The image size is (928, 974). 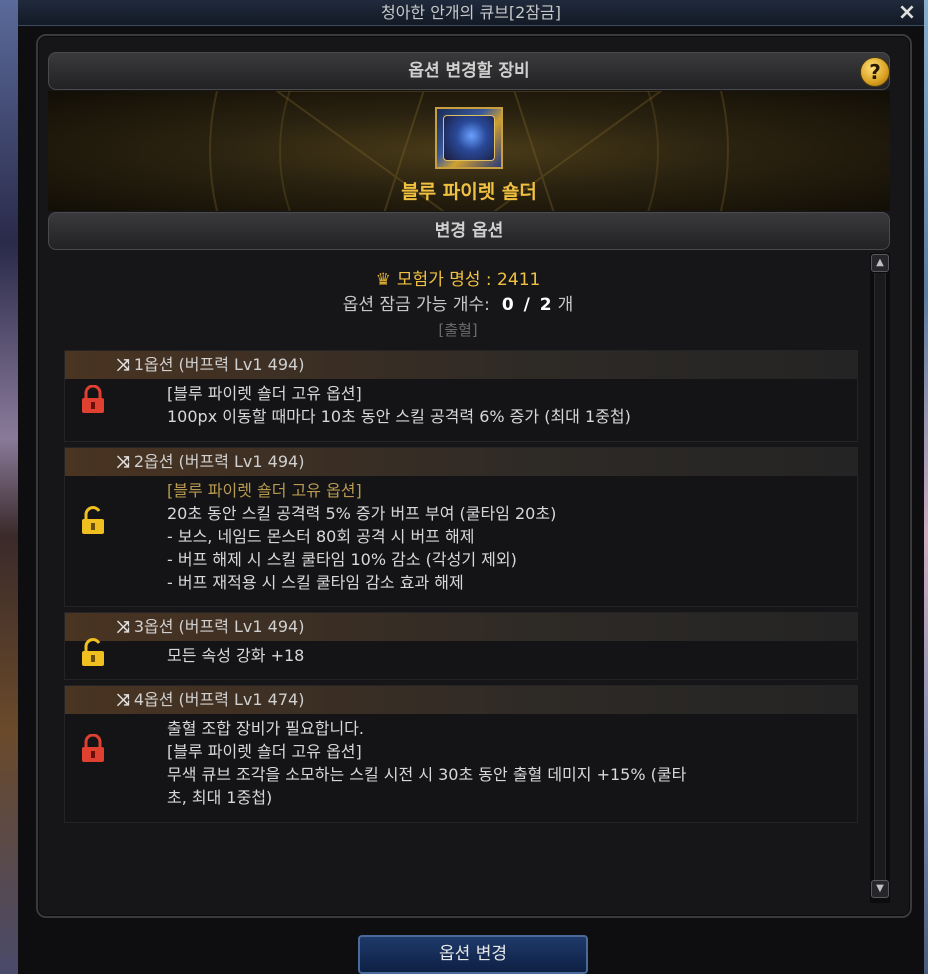 I want to click on option-header: ⤨ 4옵션 (버프력 Lv1 474), so click(x=461, y=700).